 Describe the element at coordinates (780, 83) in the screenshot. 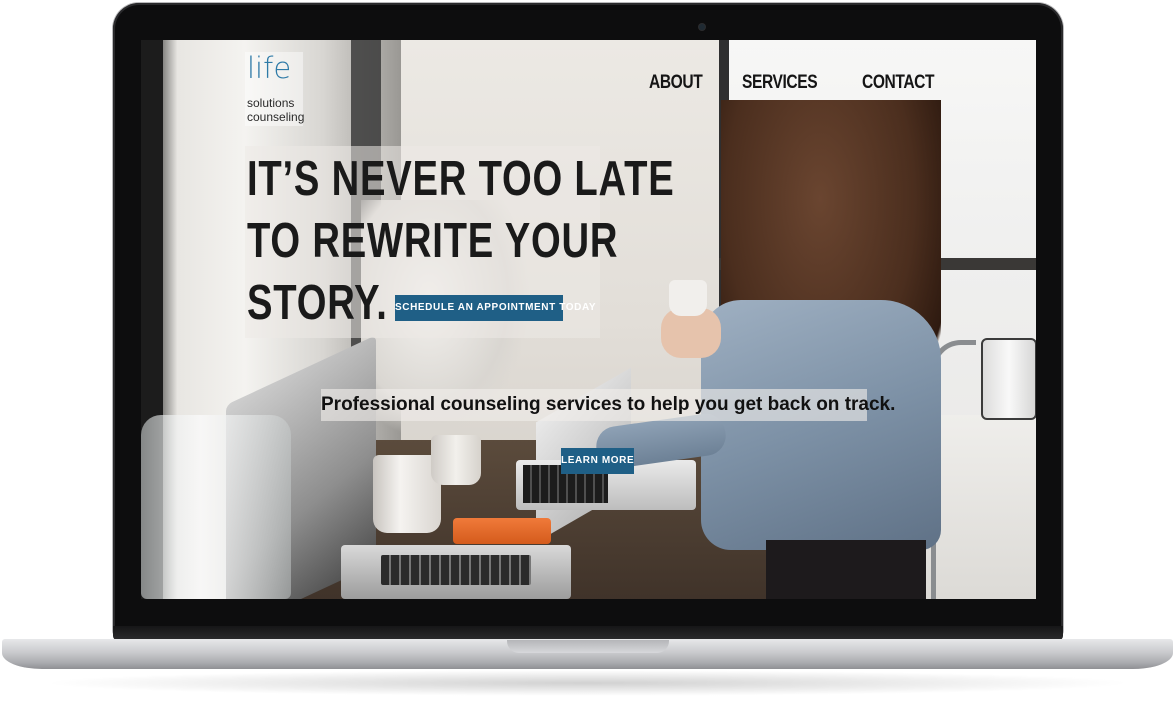

I see `nav-services-link: SERVICES` at that location.